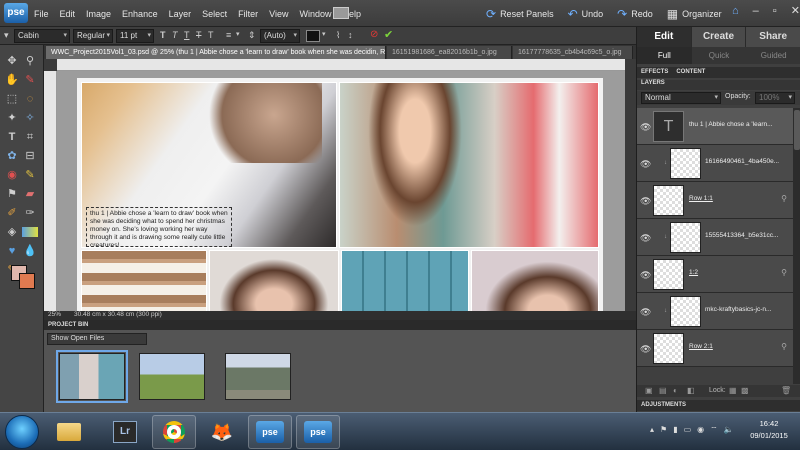 Image resolution: width=800 pixels, height=450 pixels. I want to click on pse-organizer-app: pse, so click(270, 432).